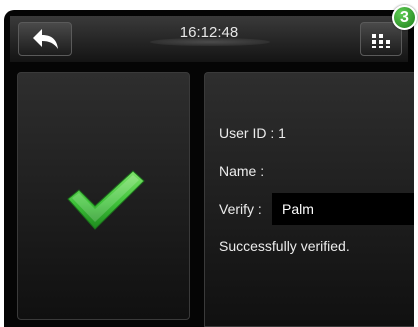 This screenshot has height=327, width=418. I want to click on verify-label: Verify :, so click(240, 209).